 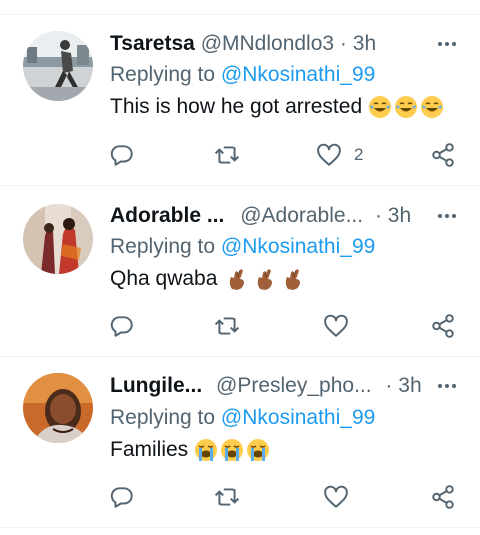 What do you see at coordinates (359, 154) in the screenshot?
I see `like-count: 2` at bounding box center [359, 154].